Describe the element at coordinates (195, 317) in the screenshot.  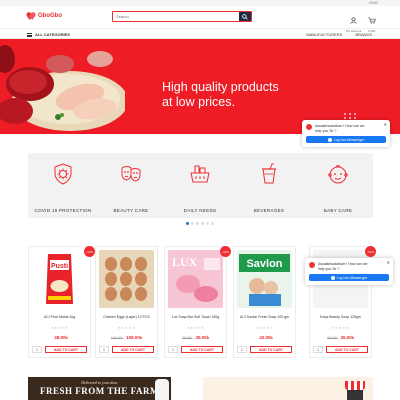
I see `product-name: Lux Soap Bar Soft Touch 150g` at that location.